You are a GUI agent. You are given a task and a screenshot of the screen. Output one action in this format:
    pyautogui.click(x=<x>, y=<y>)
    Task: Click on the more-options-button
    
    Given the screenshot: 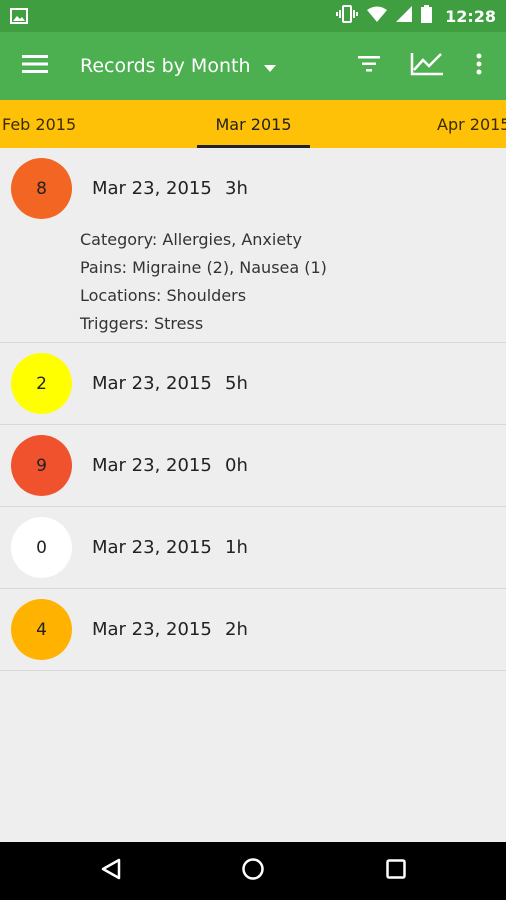 What is the action you would take?
    pyautogui.click(x=479, y=66)
    